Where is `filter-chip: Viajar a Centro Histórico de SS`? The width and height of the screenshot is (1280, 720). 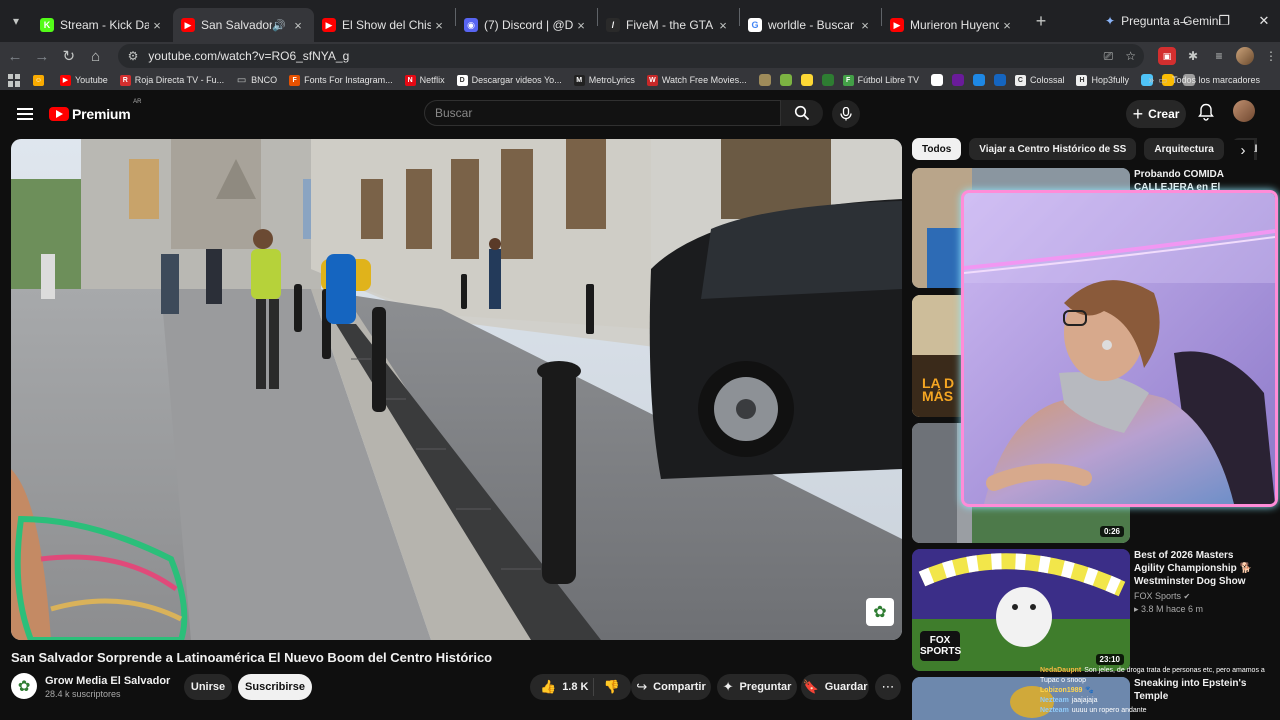 filter-chip: Viajar a Centro Histórico de SS is located at coordinates (1053, 149).